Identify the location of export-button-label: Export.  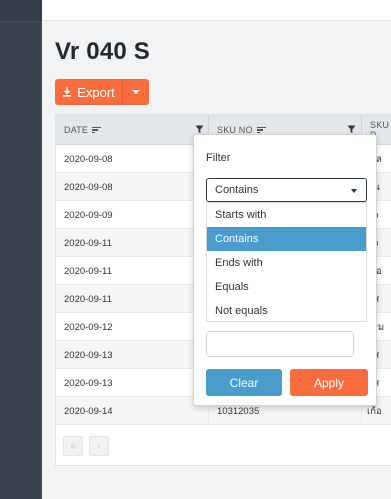
(96, 92).